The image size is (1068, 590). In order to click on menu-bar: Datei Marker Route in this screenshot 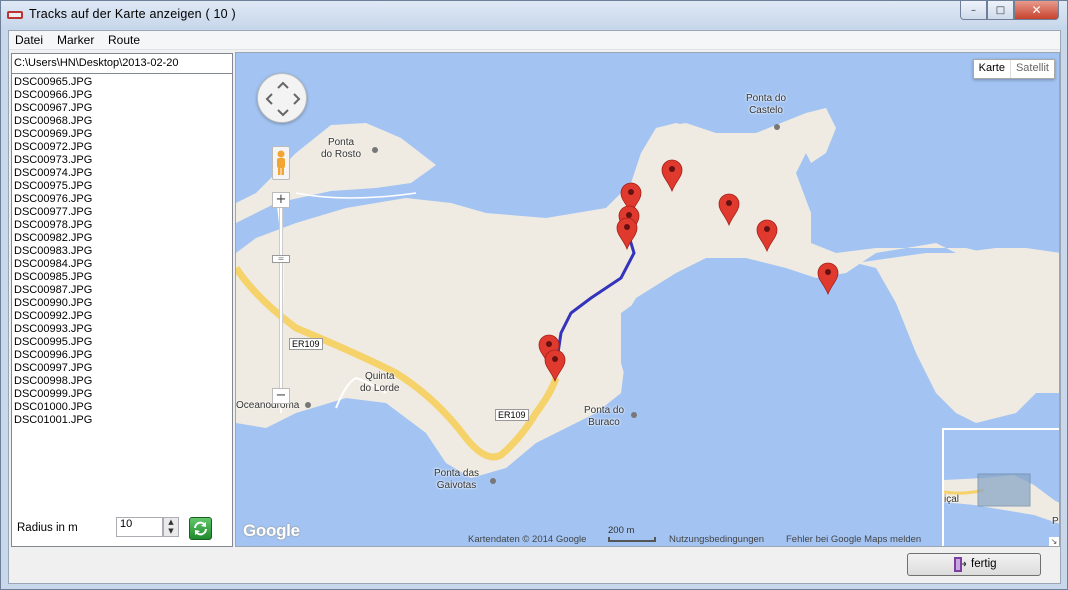, I will do `click(534, 40)`.